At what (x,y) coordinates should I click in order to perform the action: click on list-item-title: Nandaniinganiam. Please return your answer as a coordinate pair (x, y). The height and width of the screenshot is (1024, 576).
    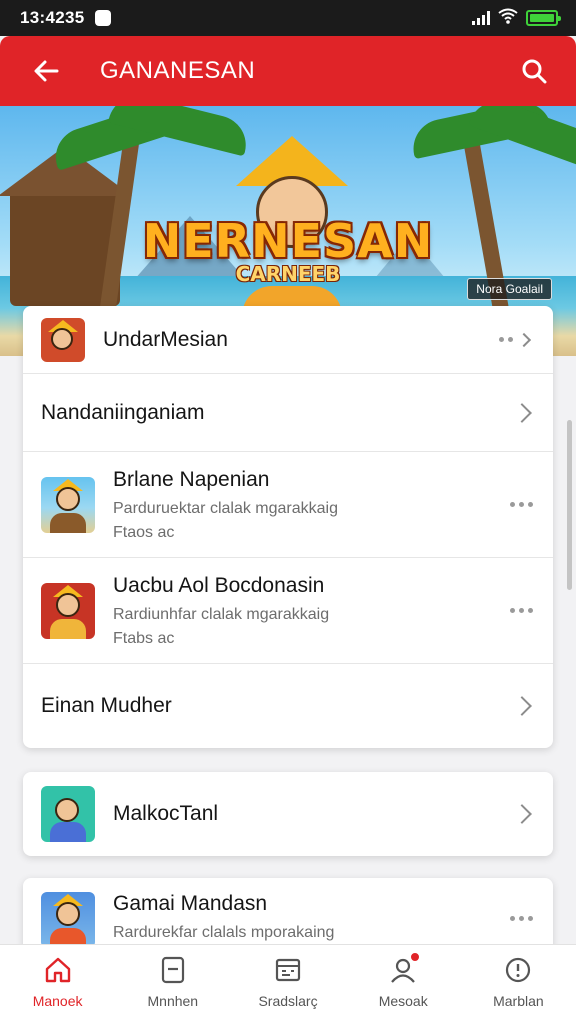
    Looking at the image, I should click on (123, 412).